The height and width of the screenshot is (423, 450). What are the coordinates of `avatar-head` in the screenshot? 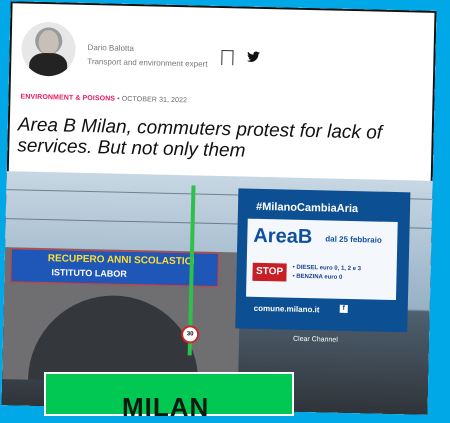 It's located at (48, 42).